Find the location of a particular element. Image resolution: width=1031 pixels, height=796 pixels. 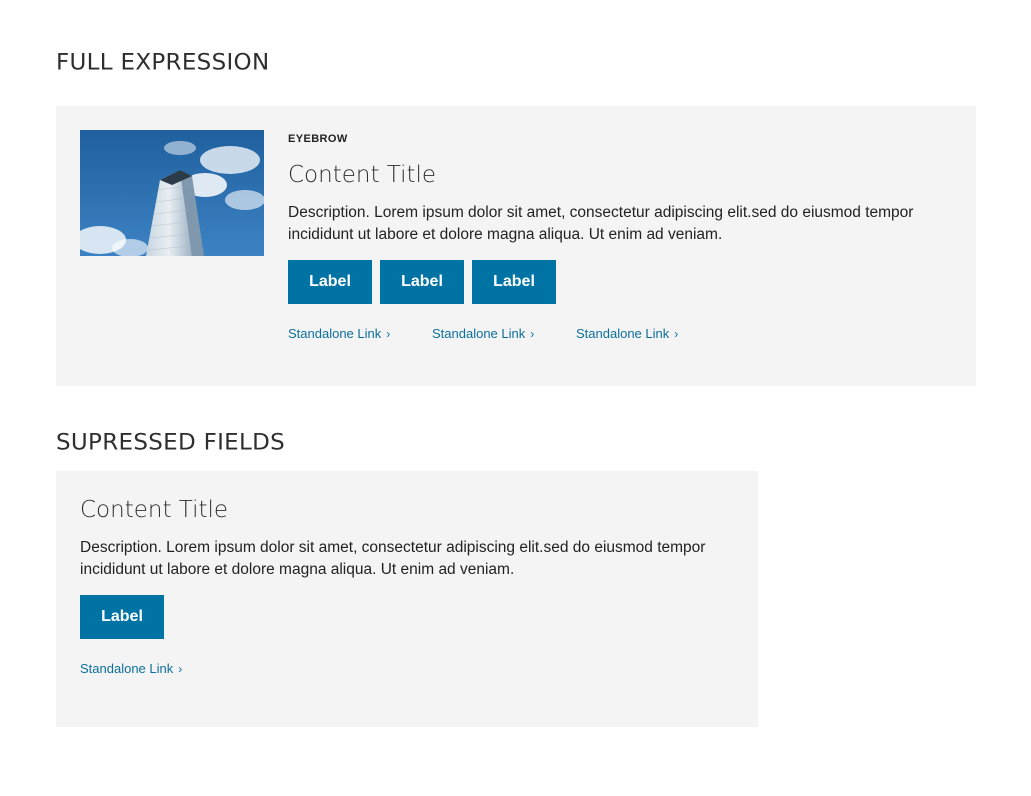

section-heading-suppressed-fields: SUPRESSED FIELDS is located at coordinates (171, 443).